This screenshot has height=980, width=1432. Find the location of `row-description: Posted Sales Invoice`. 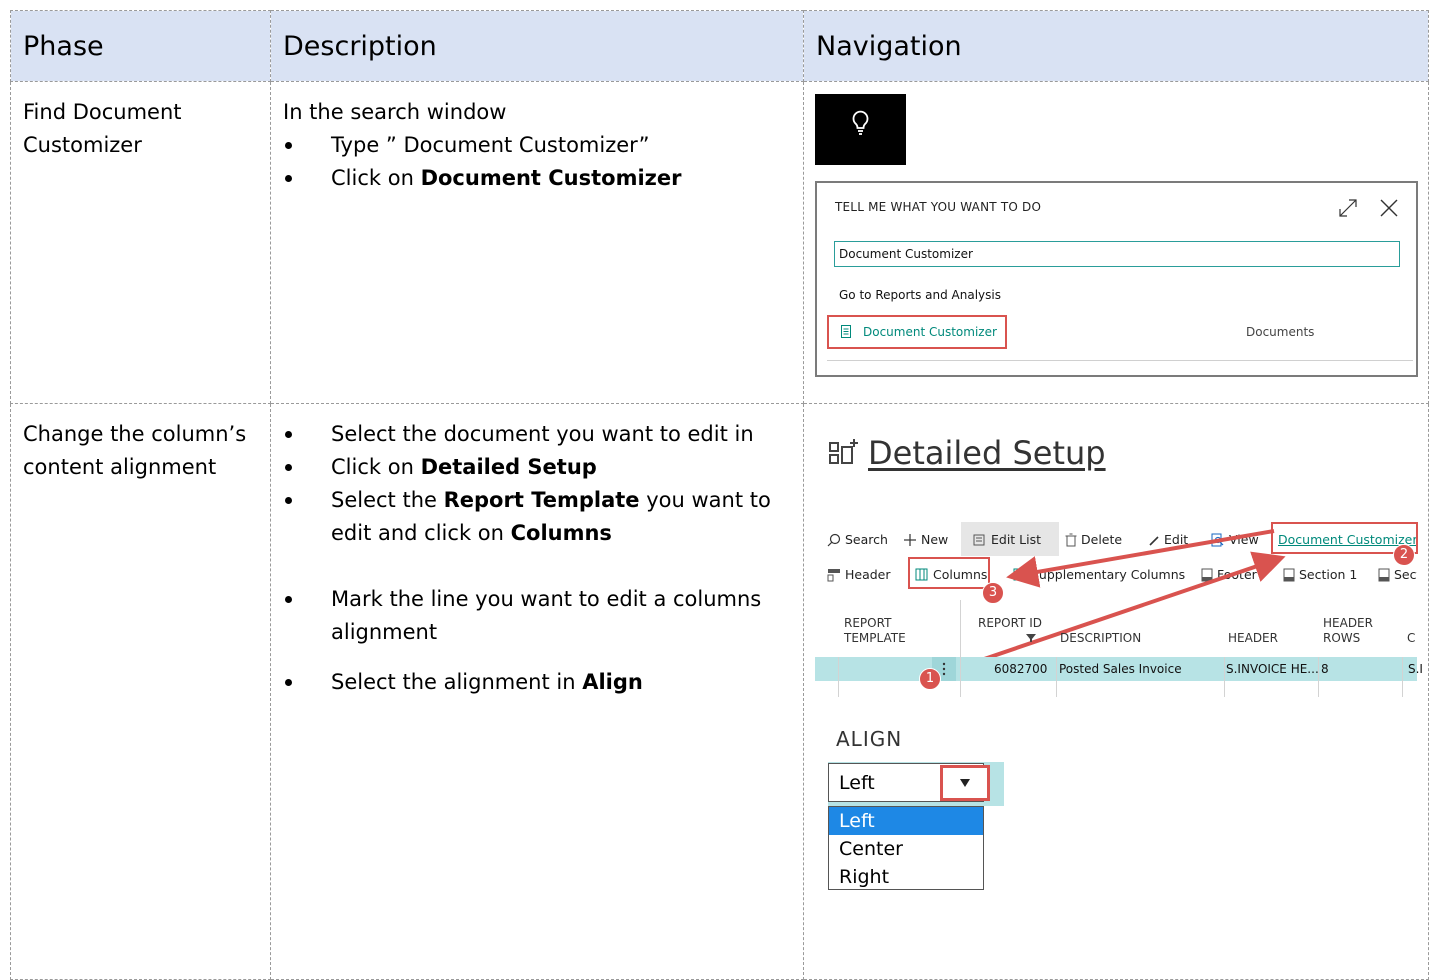

row-description: Posted Sales Invoice is located at coordinates (1120, 669).